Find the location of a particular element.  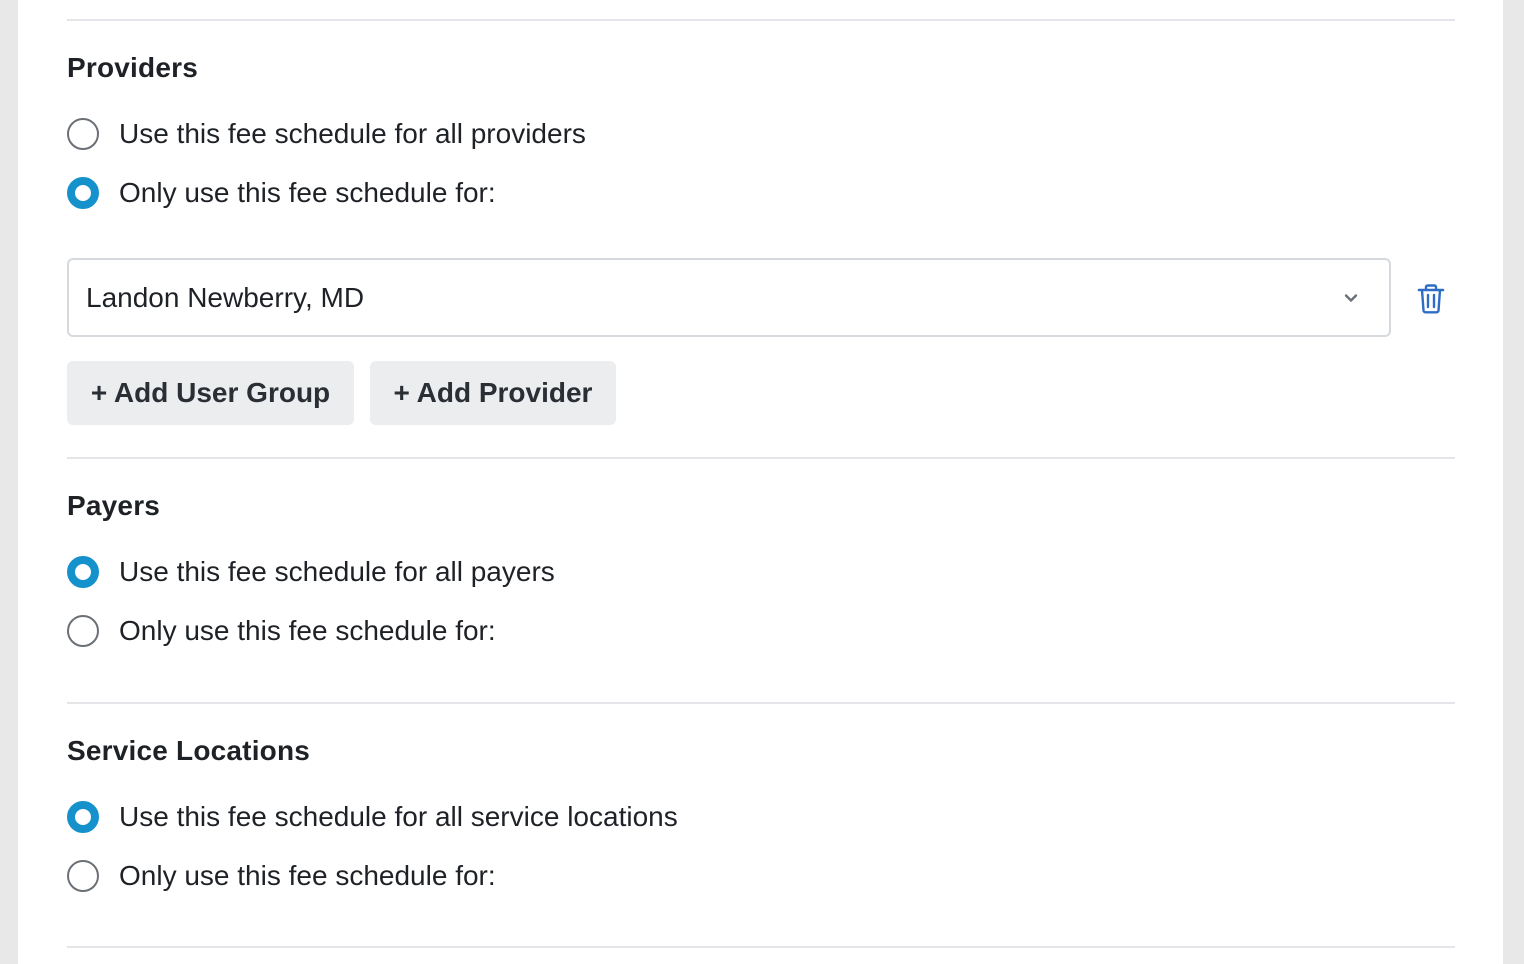

payers-radio-all: Use this fee schedule for all payers is located at coordinates (311, 572).